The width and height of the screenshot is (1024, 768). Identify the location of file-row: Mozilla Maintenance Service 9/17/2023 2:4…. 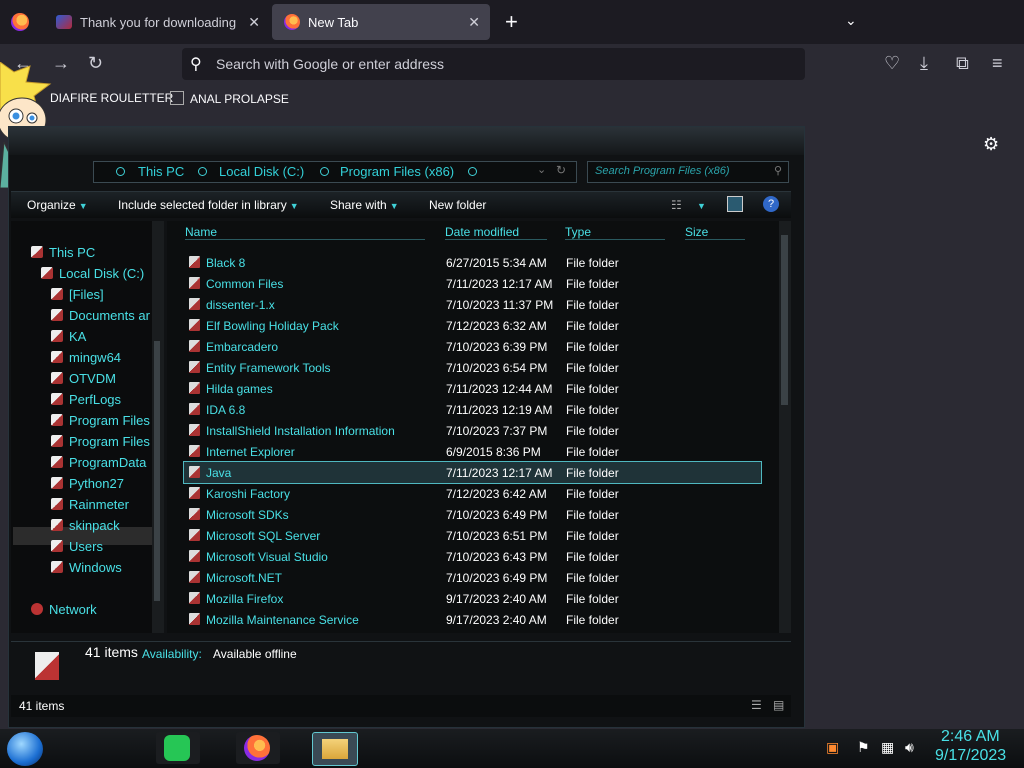
(473, 619).